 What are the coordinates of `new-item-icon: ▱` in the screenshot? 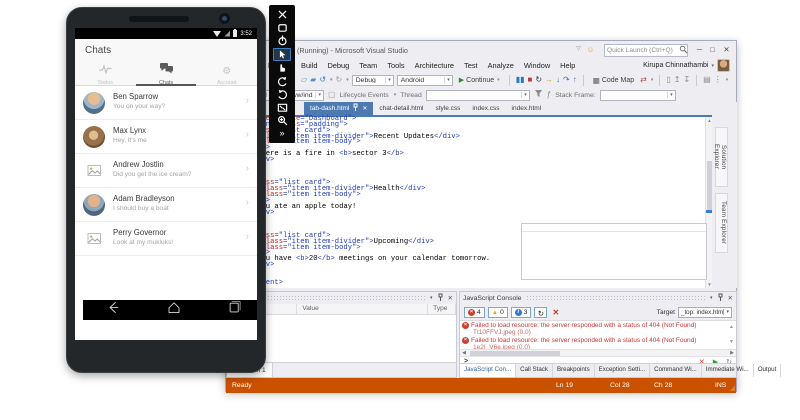 It's located at (304, 80).